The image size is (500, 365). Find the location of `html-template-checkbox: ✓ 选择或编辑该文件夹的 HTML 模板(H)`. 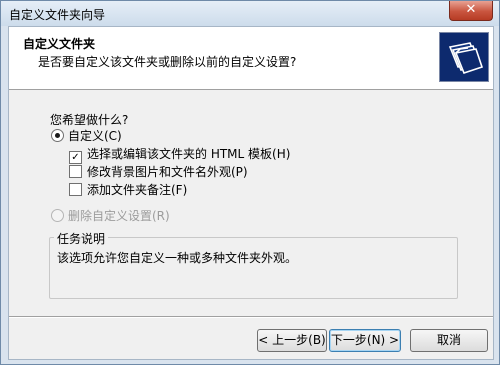

html-template-checkbox: ✓ 选择或编辑该文件夹的 HTML 模板(H) is located at coordinates (179, 154).